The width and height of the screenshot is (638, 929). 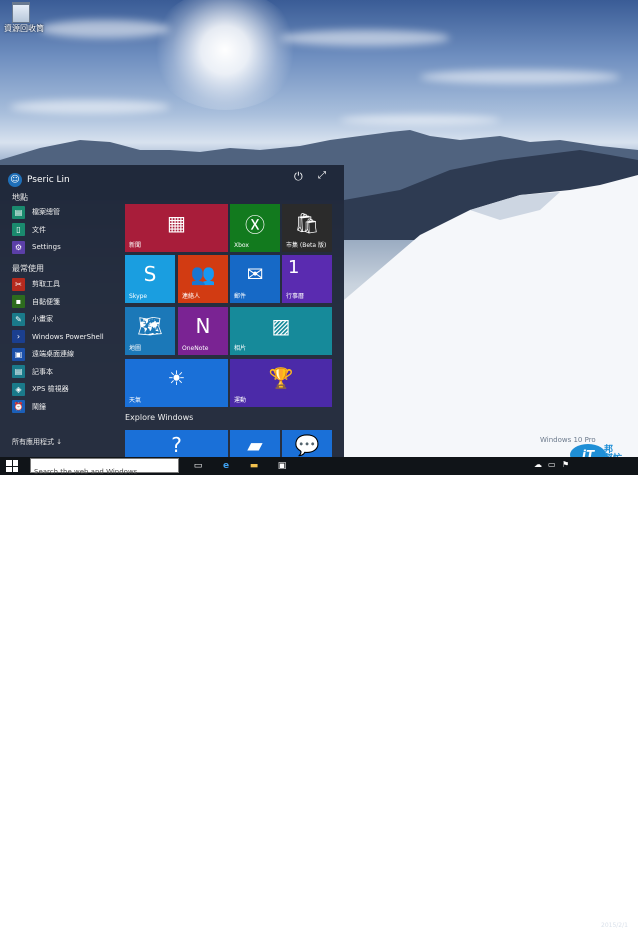 I want to click on menu-item-label: 鬧鐘, so click(x=39, y=406).